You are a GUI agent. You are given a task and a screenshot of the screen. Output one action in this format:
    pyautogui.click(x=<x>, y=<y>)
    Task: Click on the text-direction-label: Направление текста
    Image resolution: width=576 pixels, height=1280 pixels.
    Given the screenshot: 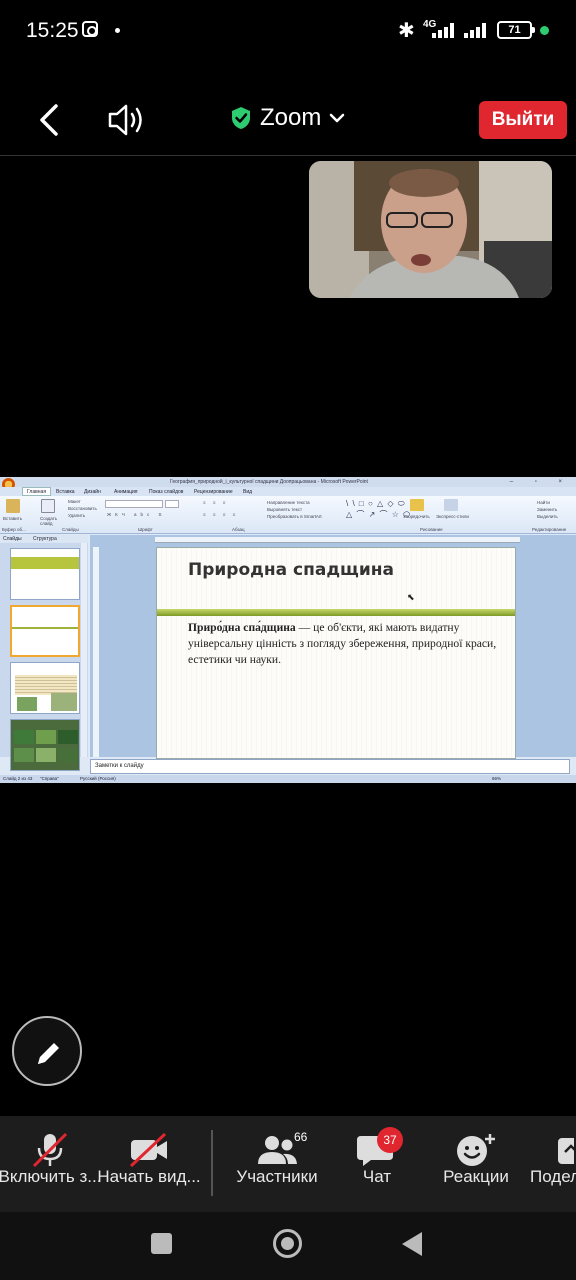 What is the action you would take?
    pyautogui.click(x=288, y=502)
    